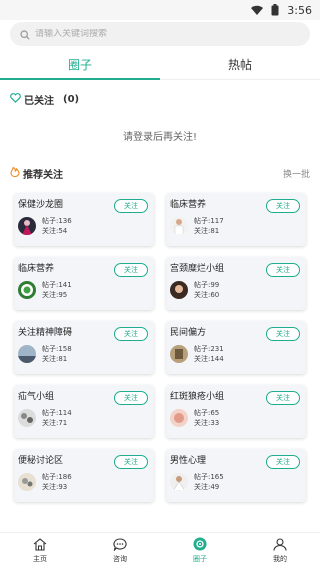  What do you see at coordinates (25, 34) in the screenshot?
I see `search-icon` at bounding box center [25, 34].